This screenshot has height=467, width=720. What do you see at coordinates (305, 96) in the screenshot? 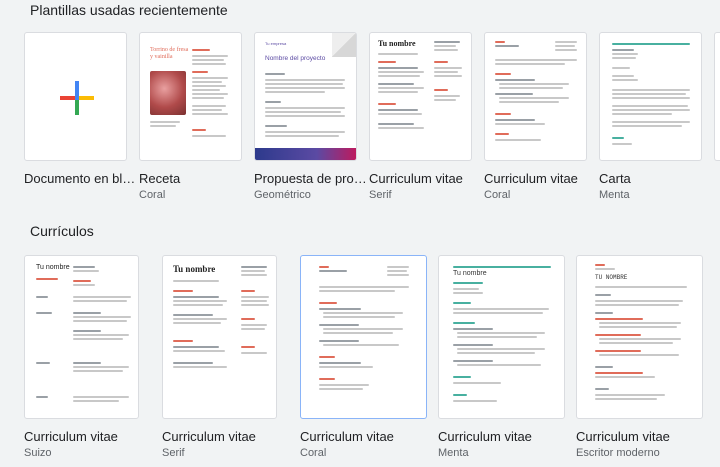
I see `project-proposal-thumbnail: Tu empresa Nombre del proyecto` at bounding box center [305, 96].